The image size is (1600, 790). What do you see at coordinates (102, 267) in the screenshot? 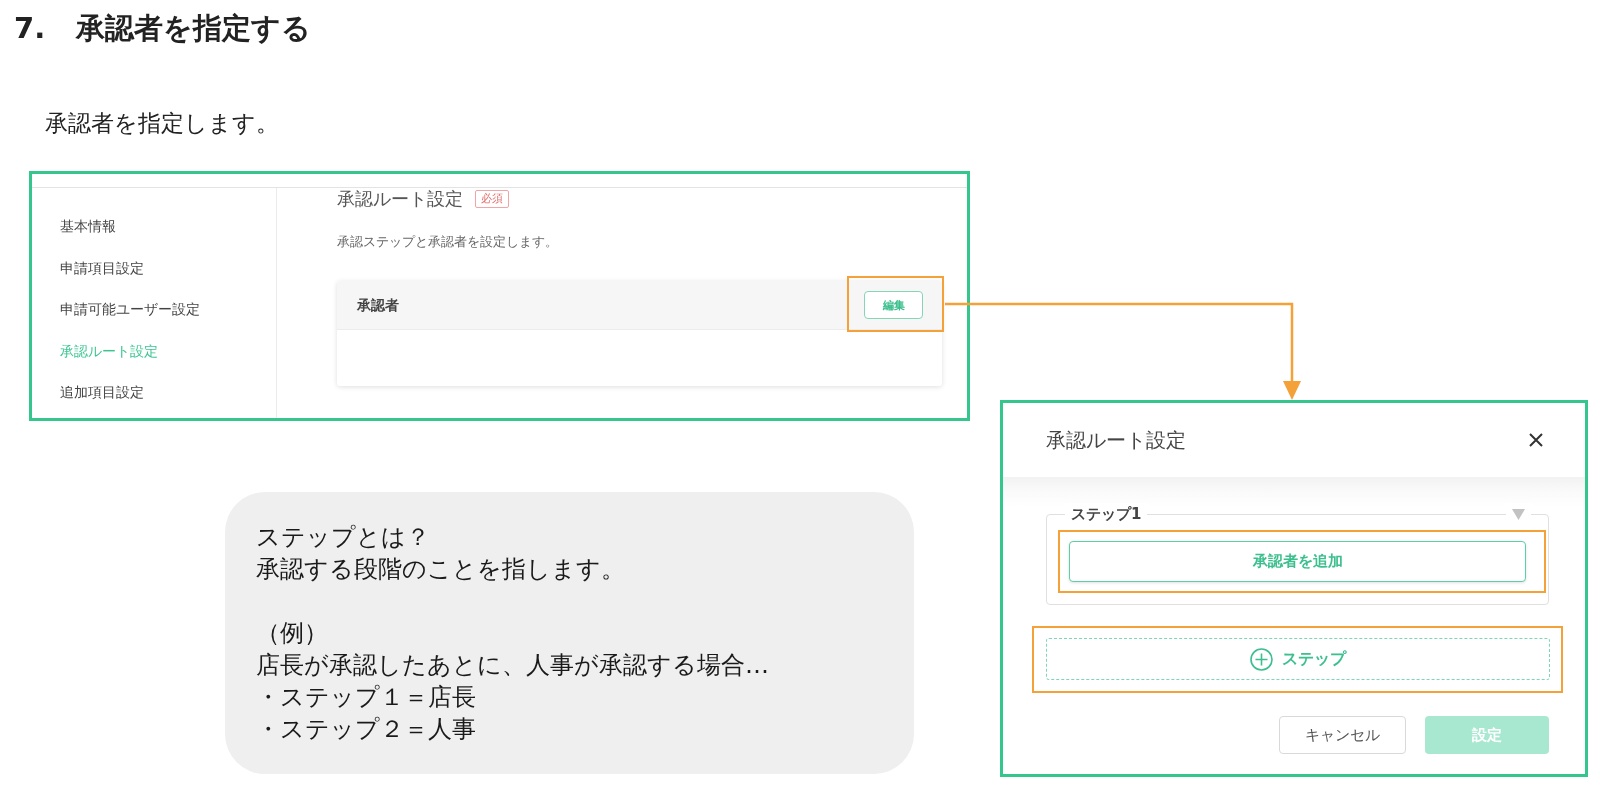
I see `sidebar-item: 申請項目設定` at bounding box center [102, 267].